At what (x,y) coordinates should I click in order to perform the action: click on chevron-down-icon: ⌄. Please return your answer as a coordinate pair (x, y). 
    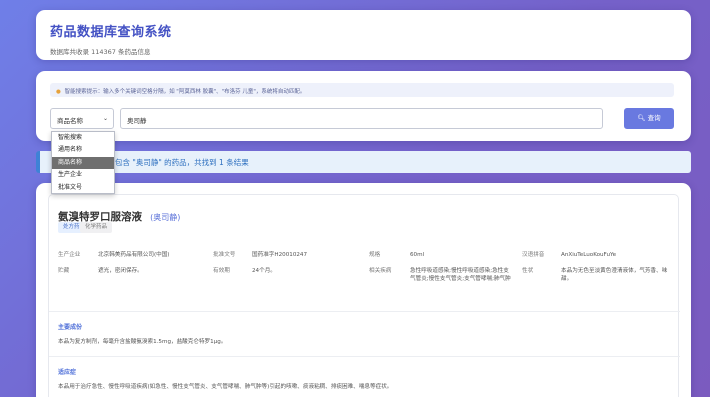
    Looking at the image, I should click on (105, 118).